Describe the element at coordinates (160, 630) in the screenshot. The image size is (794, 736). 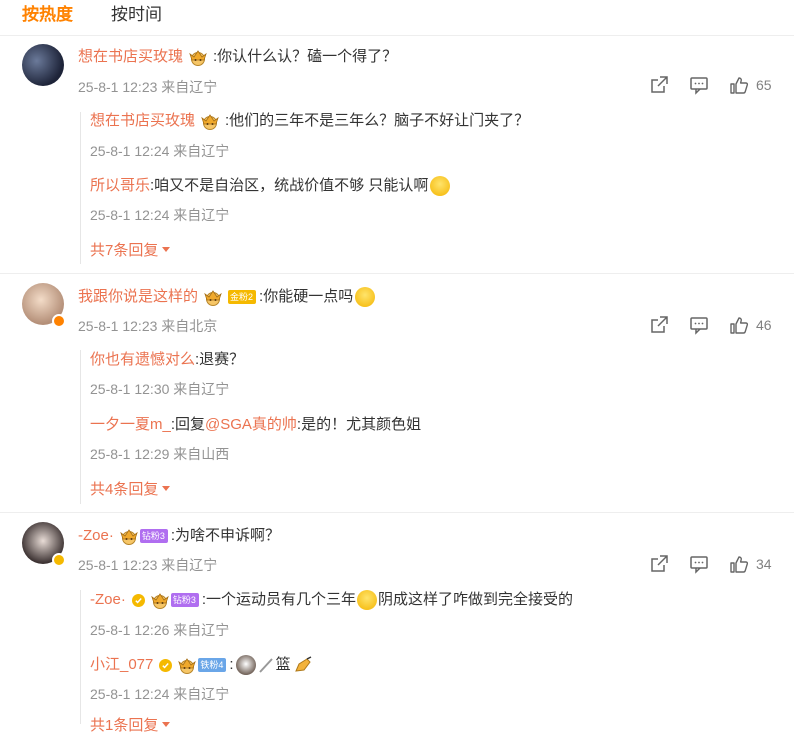
I see `reply-meta: 25-8-1 12:26 来自辽宁` at that location.